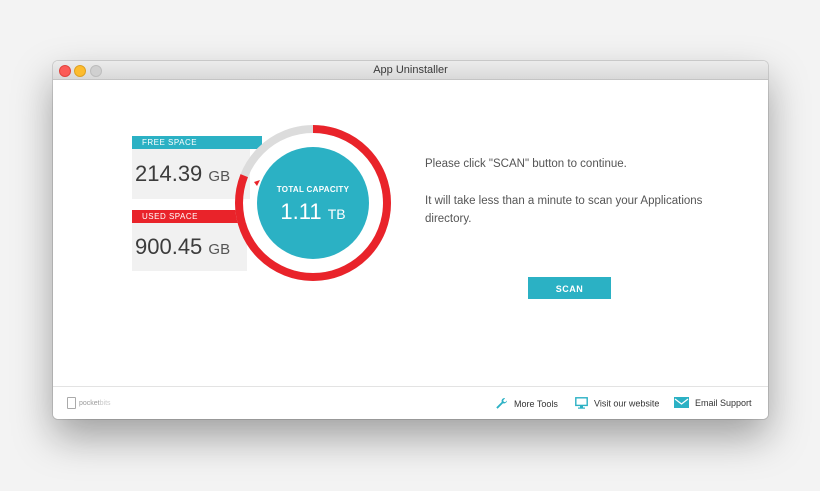 This screenshot has height=491, width=820. I want to click on total-capacity-unit: TB, so click(336, 214).